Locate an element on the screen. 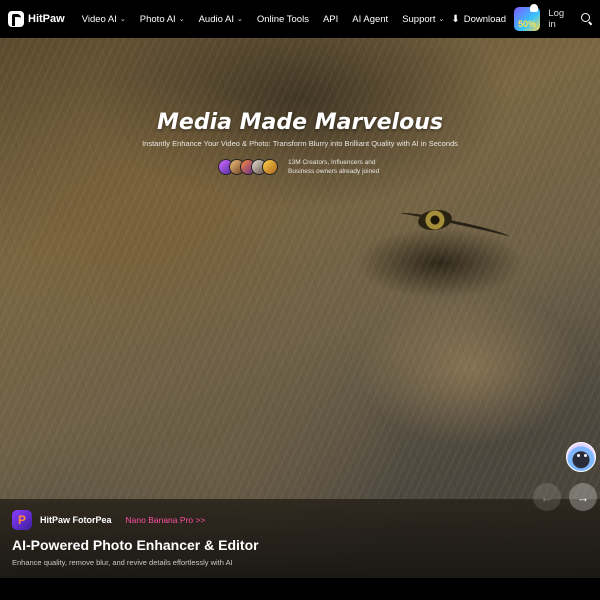  brand-name: HitPaw is located at coordinates (46, 19).